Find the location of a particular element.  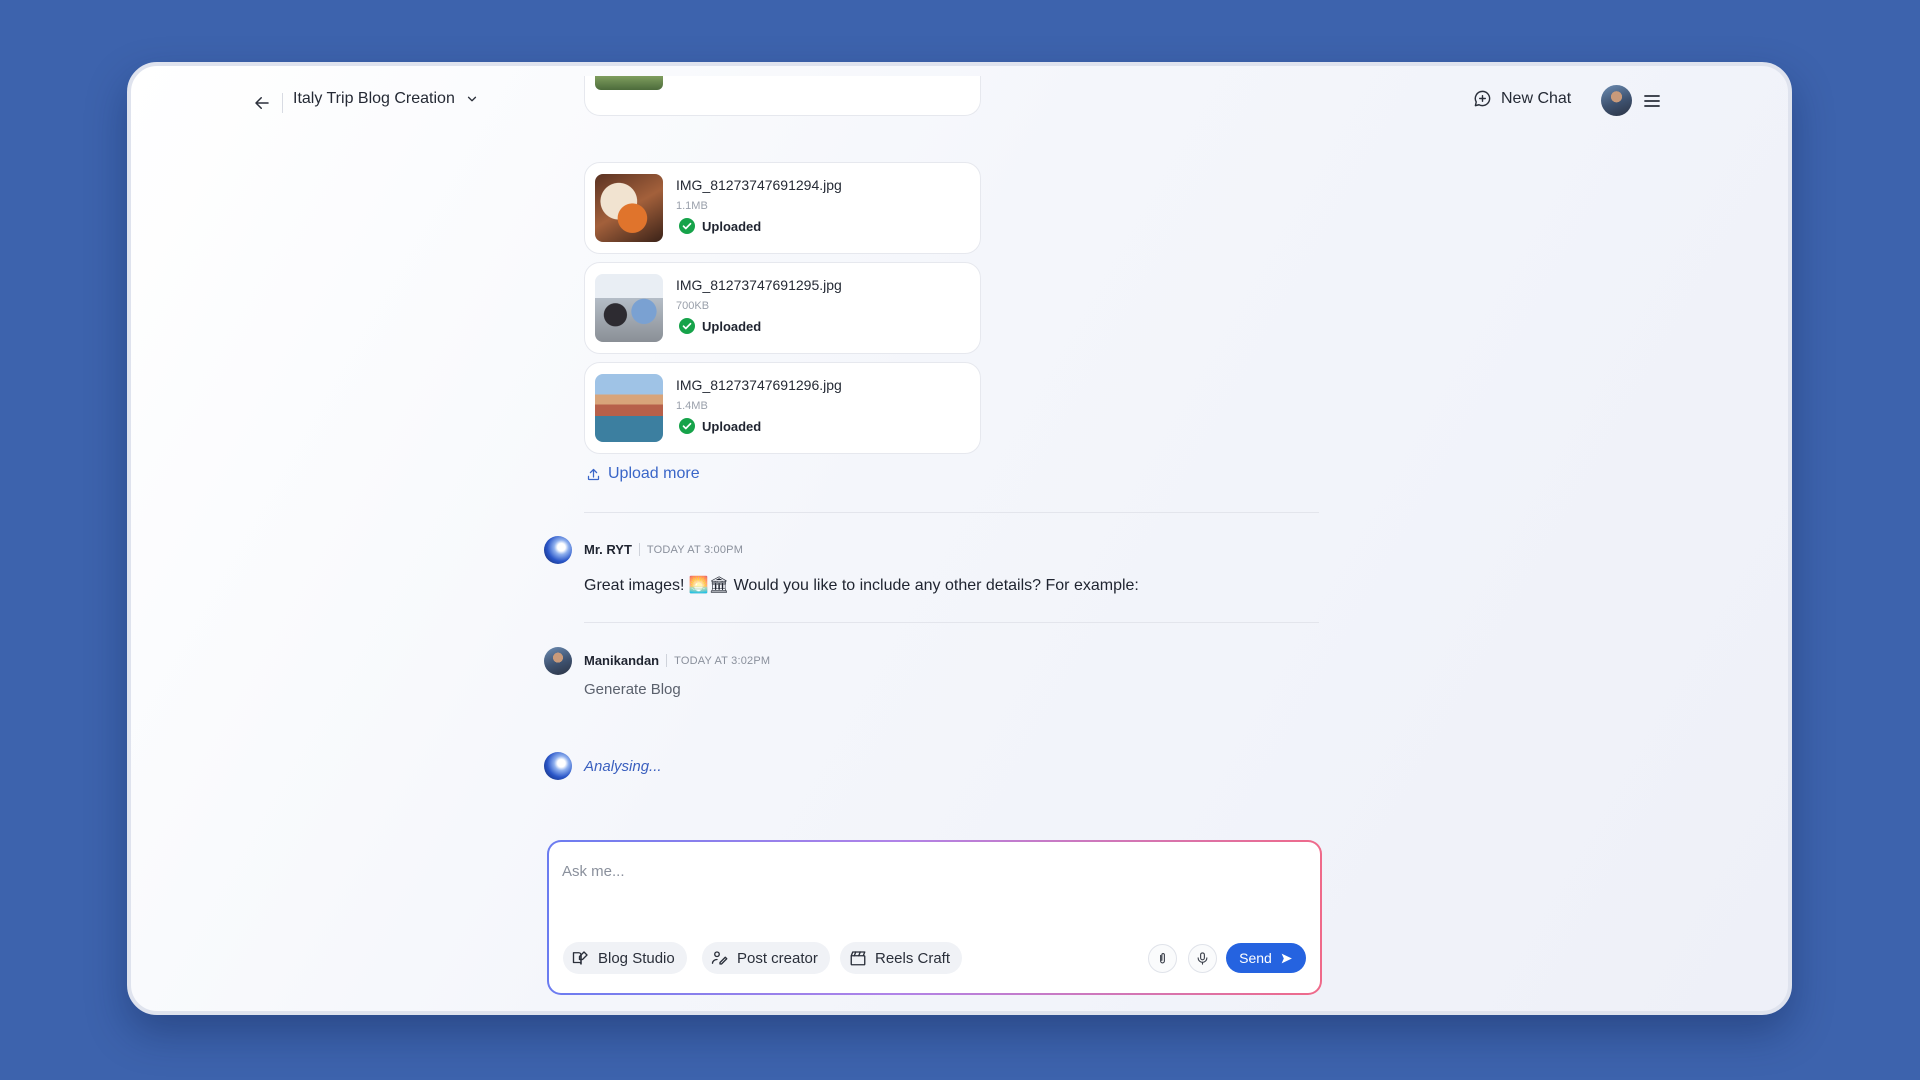

menu-button is located at coordinates (1652, 101).